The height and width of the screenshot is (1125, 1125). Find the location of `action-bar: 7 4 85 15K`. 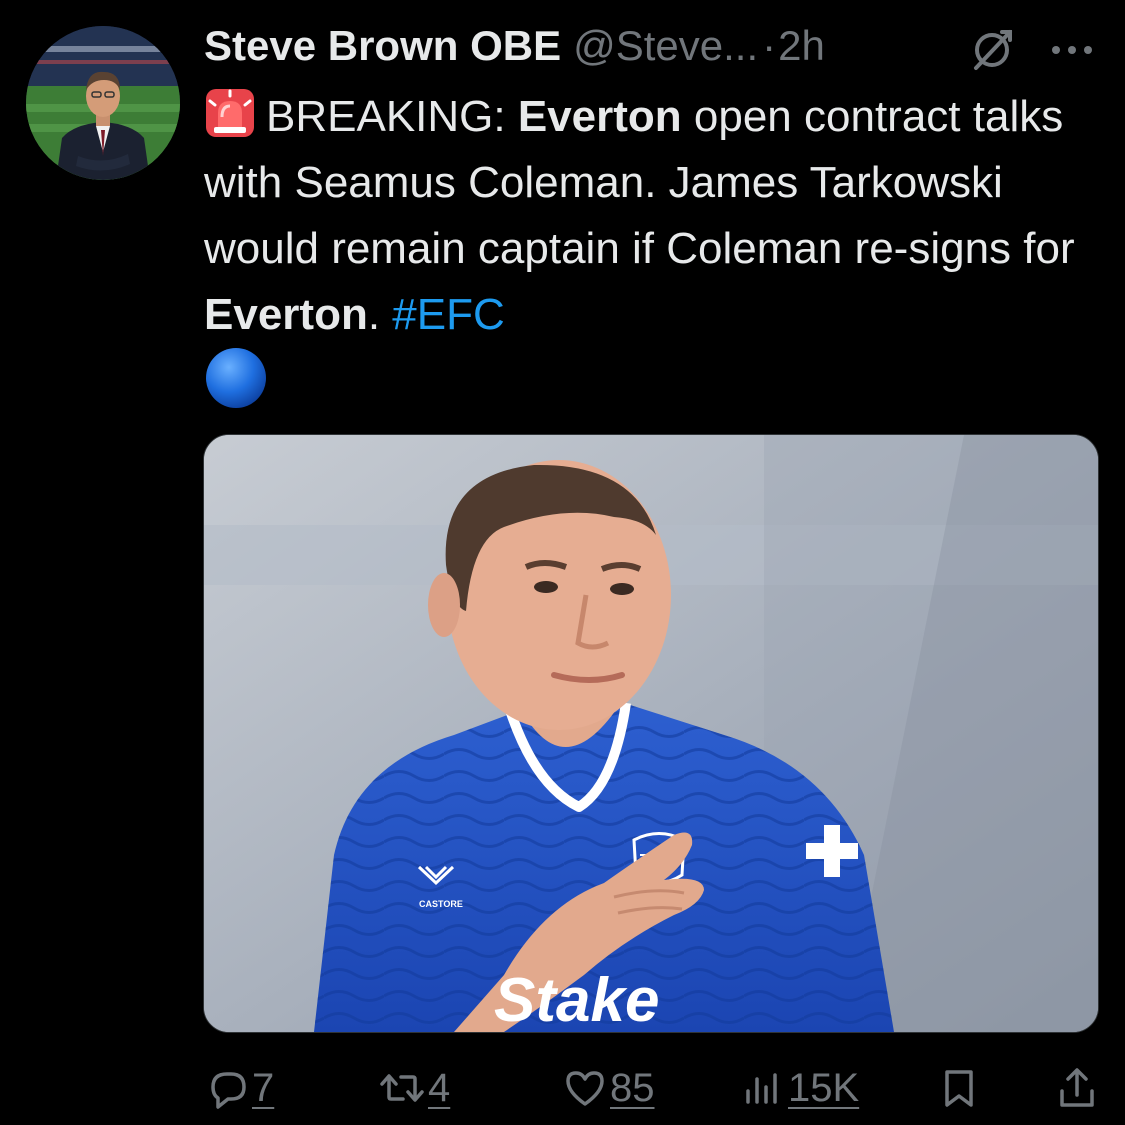

action-bar: 7 4 85 15K is located at coordinates (562, 1088).